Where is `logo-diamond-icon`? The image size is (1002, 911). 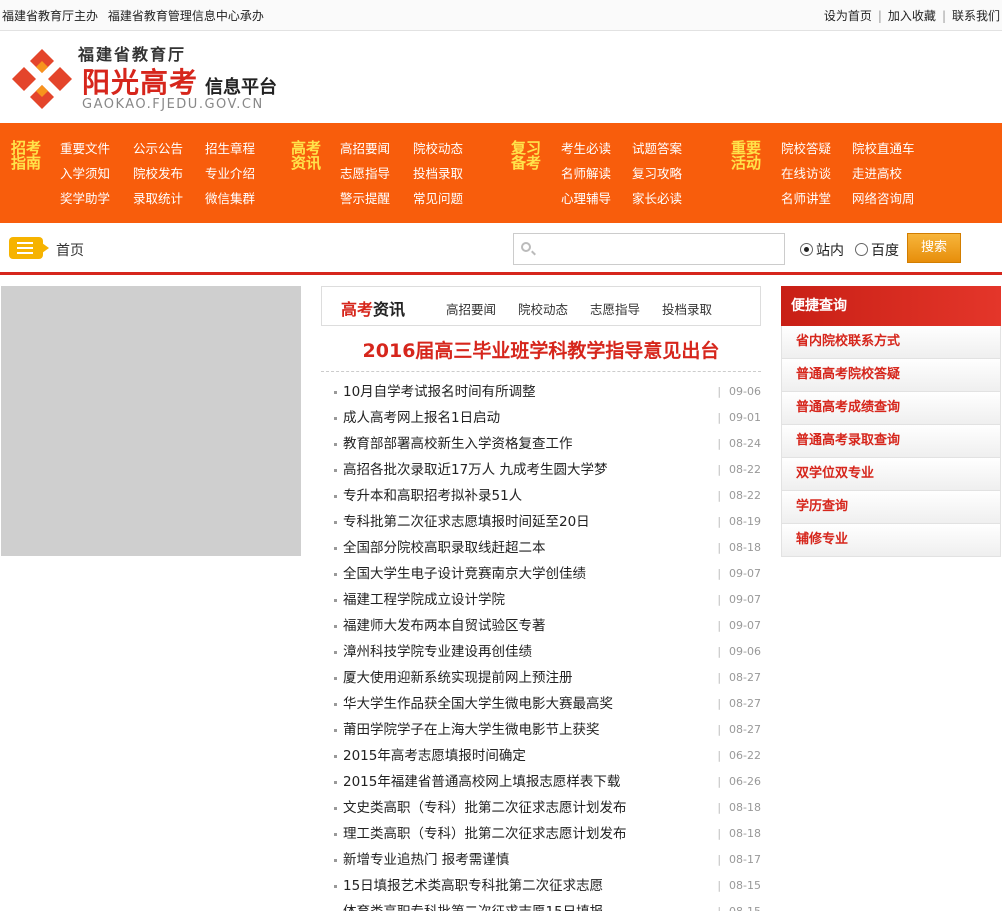
logo-diamond-icon is located at coordinates (42, 79).